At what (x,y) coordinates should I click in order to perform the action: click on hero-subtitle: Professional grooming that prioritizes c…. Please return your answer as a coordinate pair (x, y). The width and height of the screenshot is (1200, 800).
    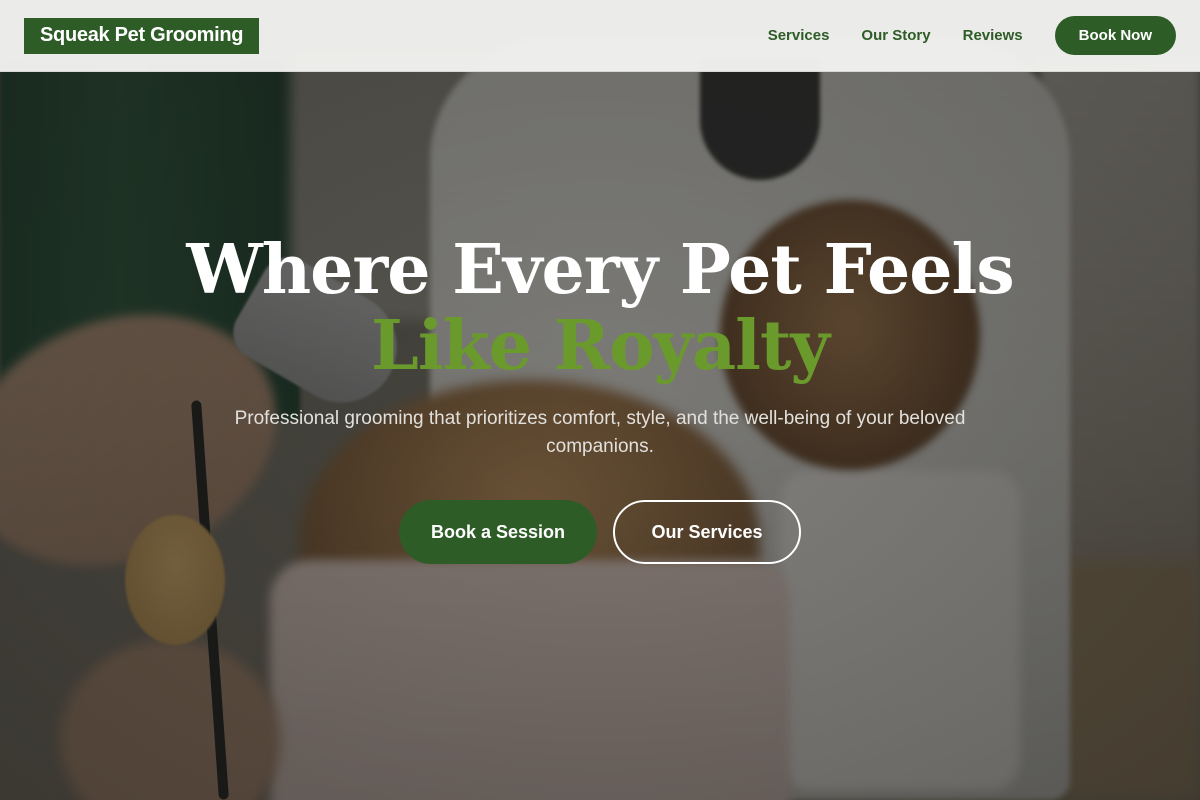
    Looking at the image, I should click on (600, 432).